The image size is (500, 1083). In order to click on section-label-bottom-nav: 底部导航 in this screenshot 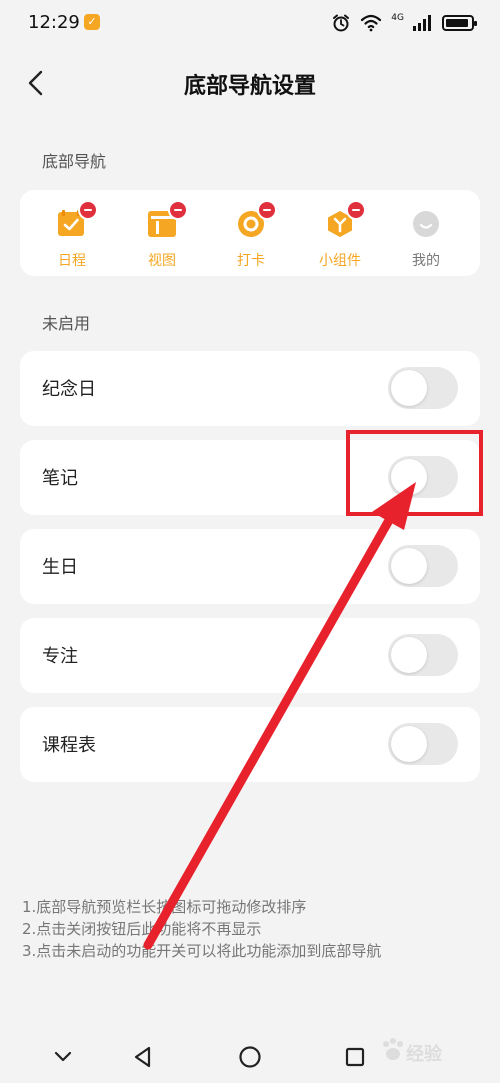, I will do `click(74, 161)`.